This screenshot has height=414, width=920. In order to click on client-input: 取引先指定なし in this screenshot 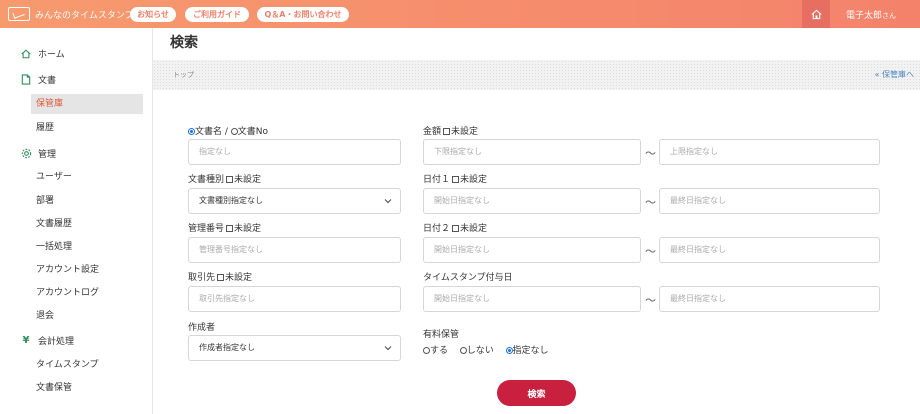, I will do `click(294, 299)`.